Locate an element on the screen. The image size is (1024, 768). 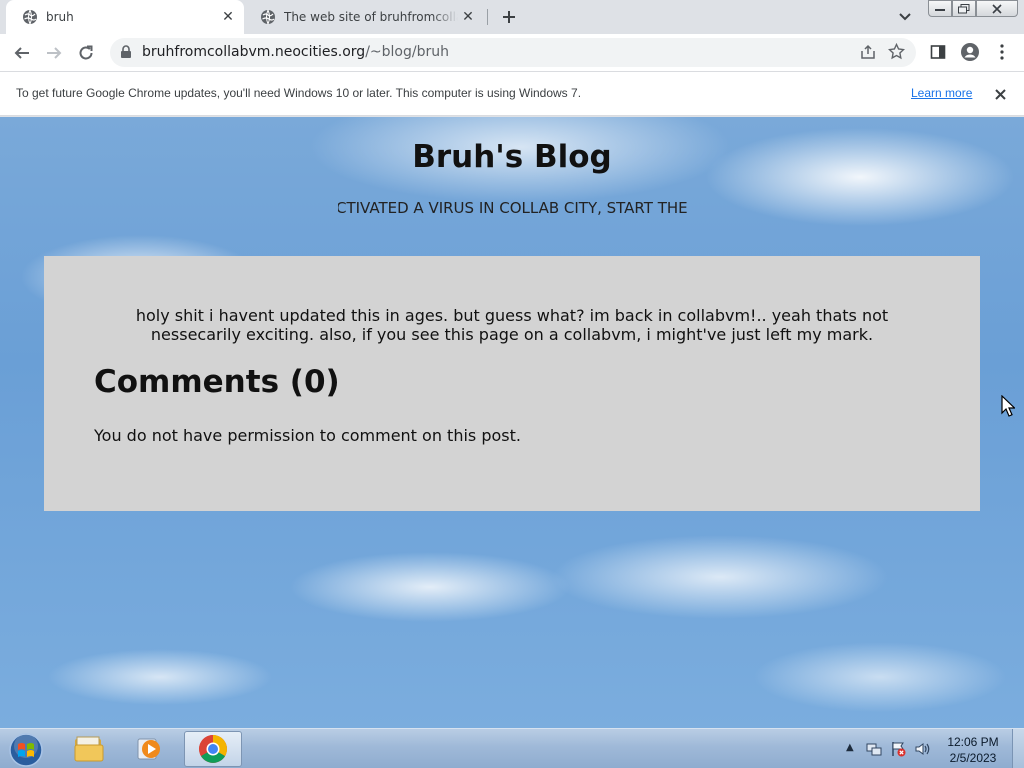
avatar-icon is located at coordinates (970, 52).